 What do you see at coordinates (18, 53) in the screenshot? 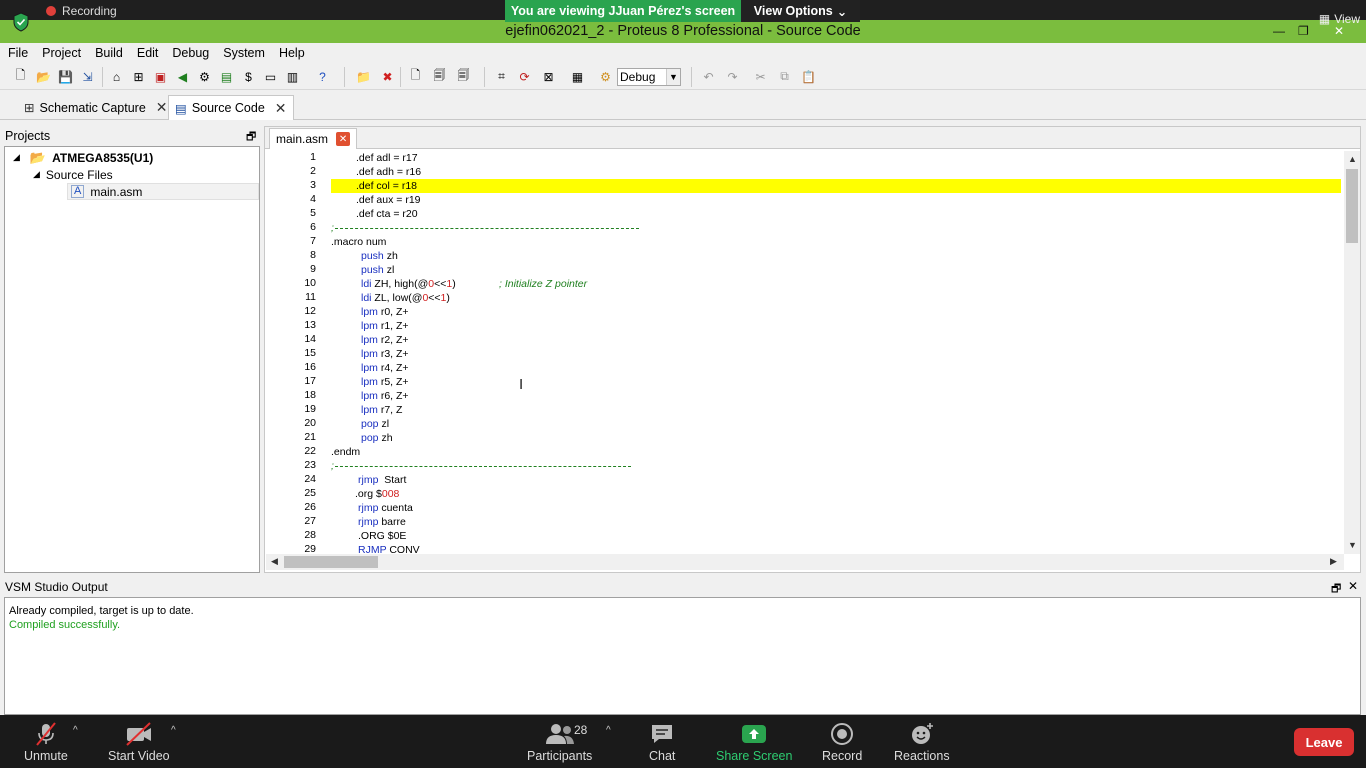
I see `menu-file: File` at bounding box center [18, 53].